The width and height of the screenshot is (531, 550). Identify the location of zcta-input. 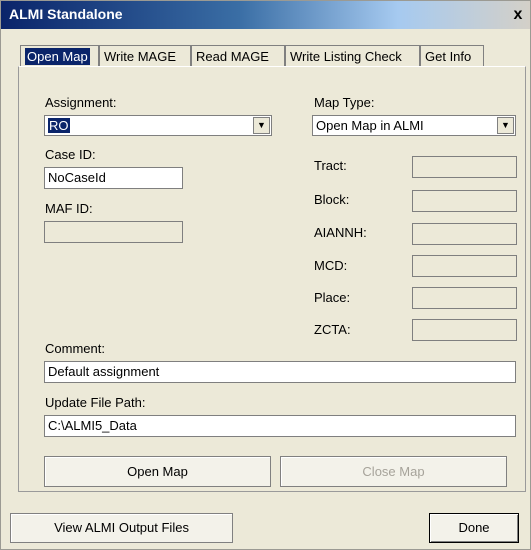
(464, 330).